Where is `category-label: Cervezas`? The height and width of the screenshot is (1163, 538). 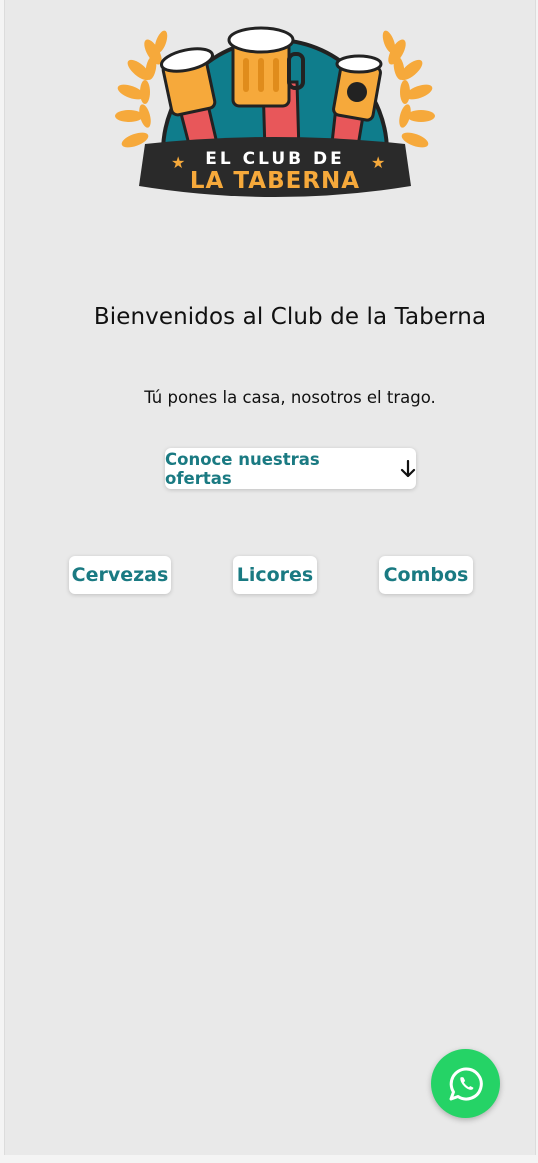
category-label: Cervezas is located at coordinates (120, 575).